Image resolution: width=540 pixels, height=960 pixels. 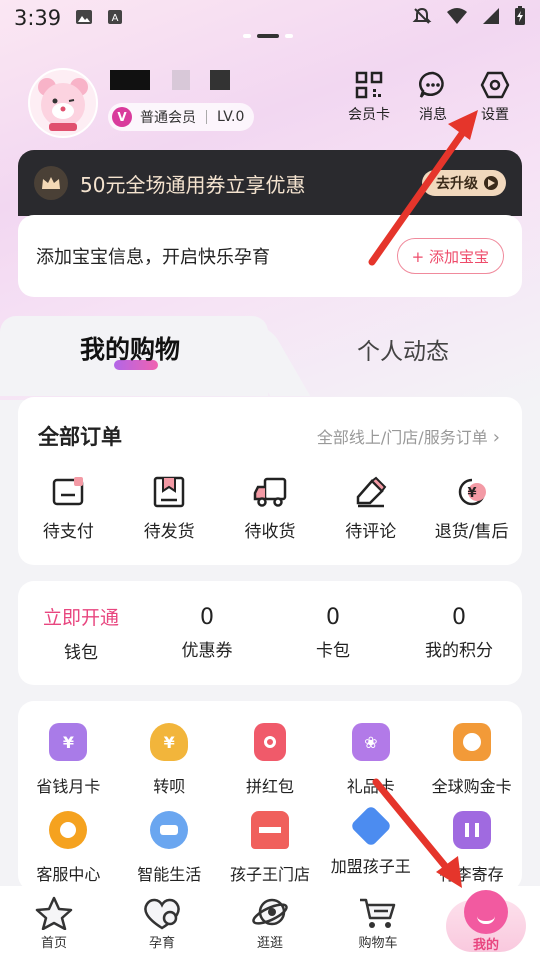 I want to click on money-bag-icon: ¥, so click(x=169, y=742).